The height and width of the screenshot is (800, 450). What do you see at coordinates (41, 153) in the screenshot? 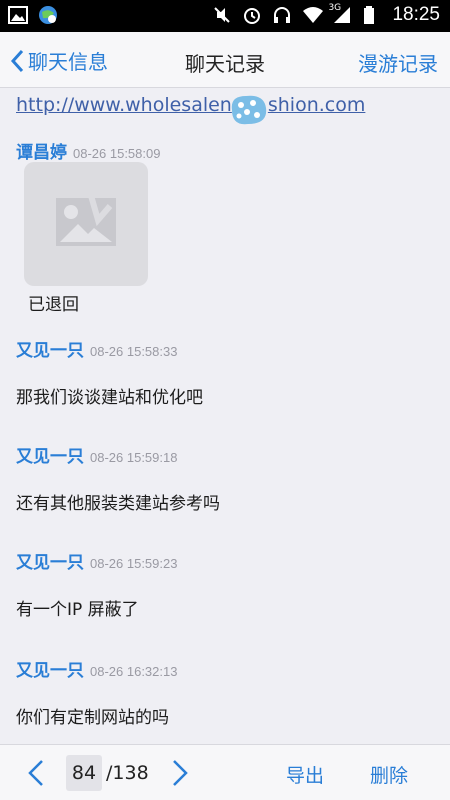
I see `sender-name: 谭昌婷` at bounding box center [41, 153].